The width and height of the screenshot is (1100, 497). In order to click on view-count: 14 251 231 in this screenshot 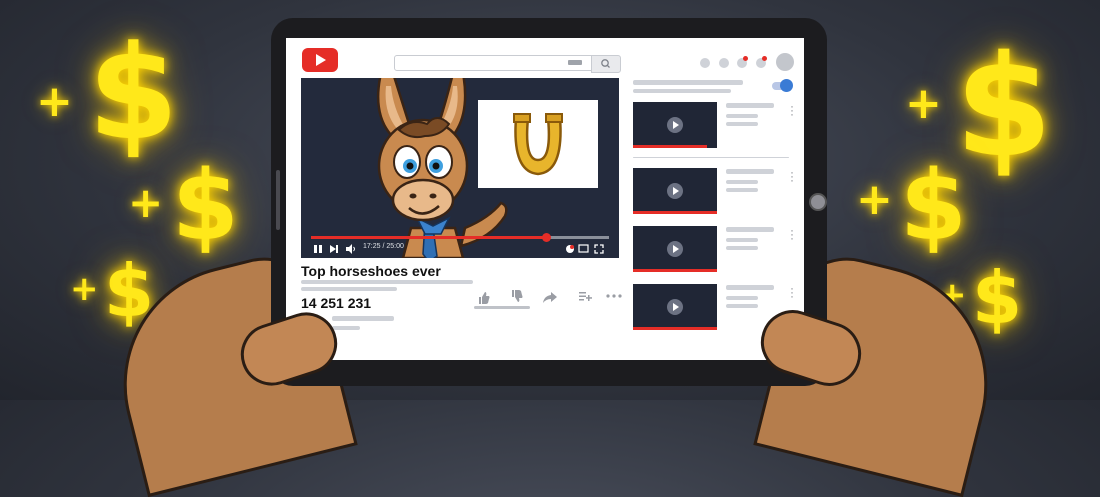, I will do `click(336, 303)`.